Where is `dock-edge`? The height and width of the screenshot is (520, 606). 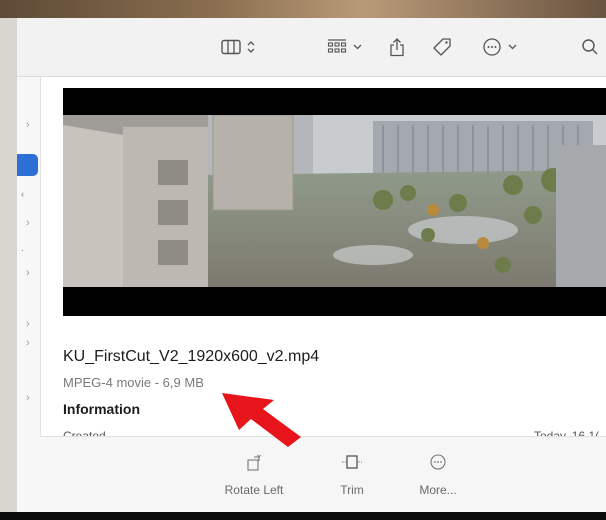
dock-edge is located at coordinates (303, 516).